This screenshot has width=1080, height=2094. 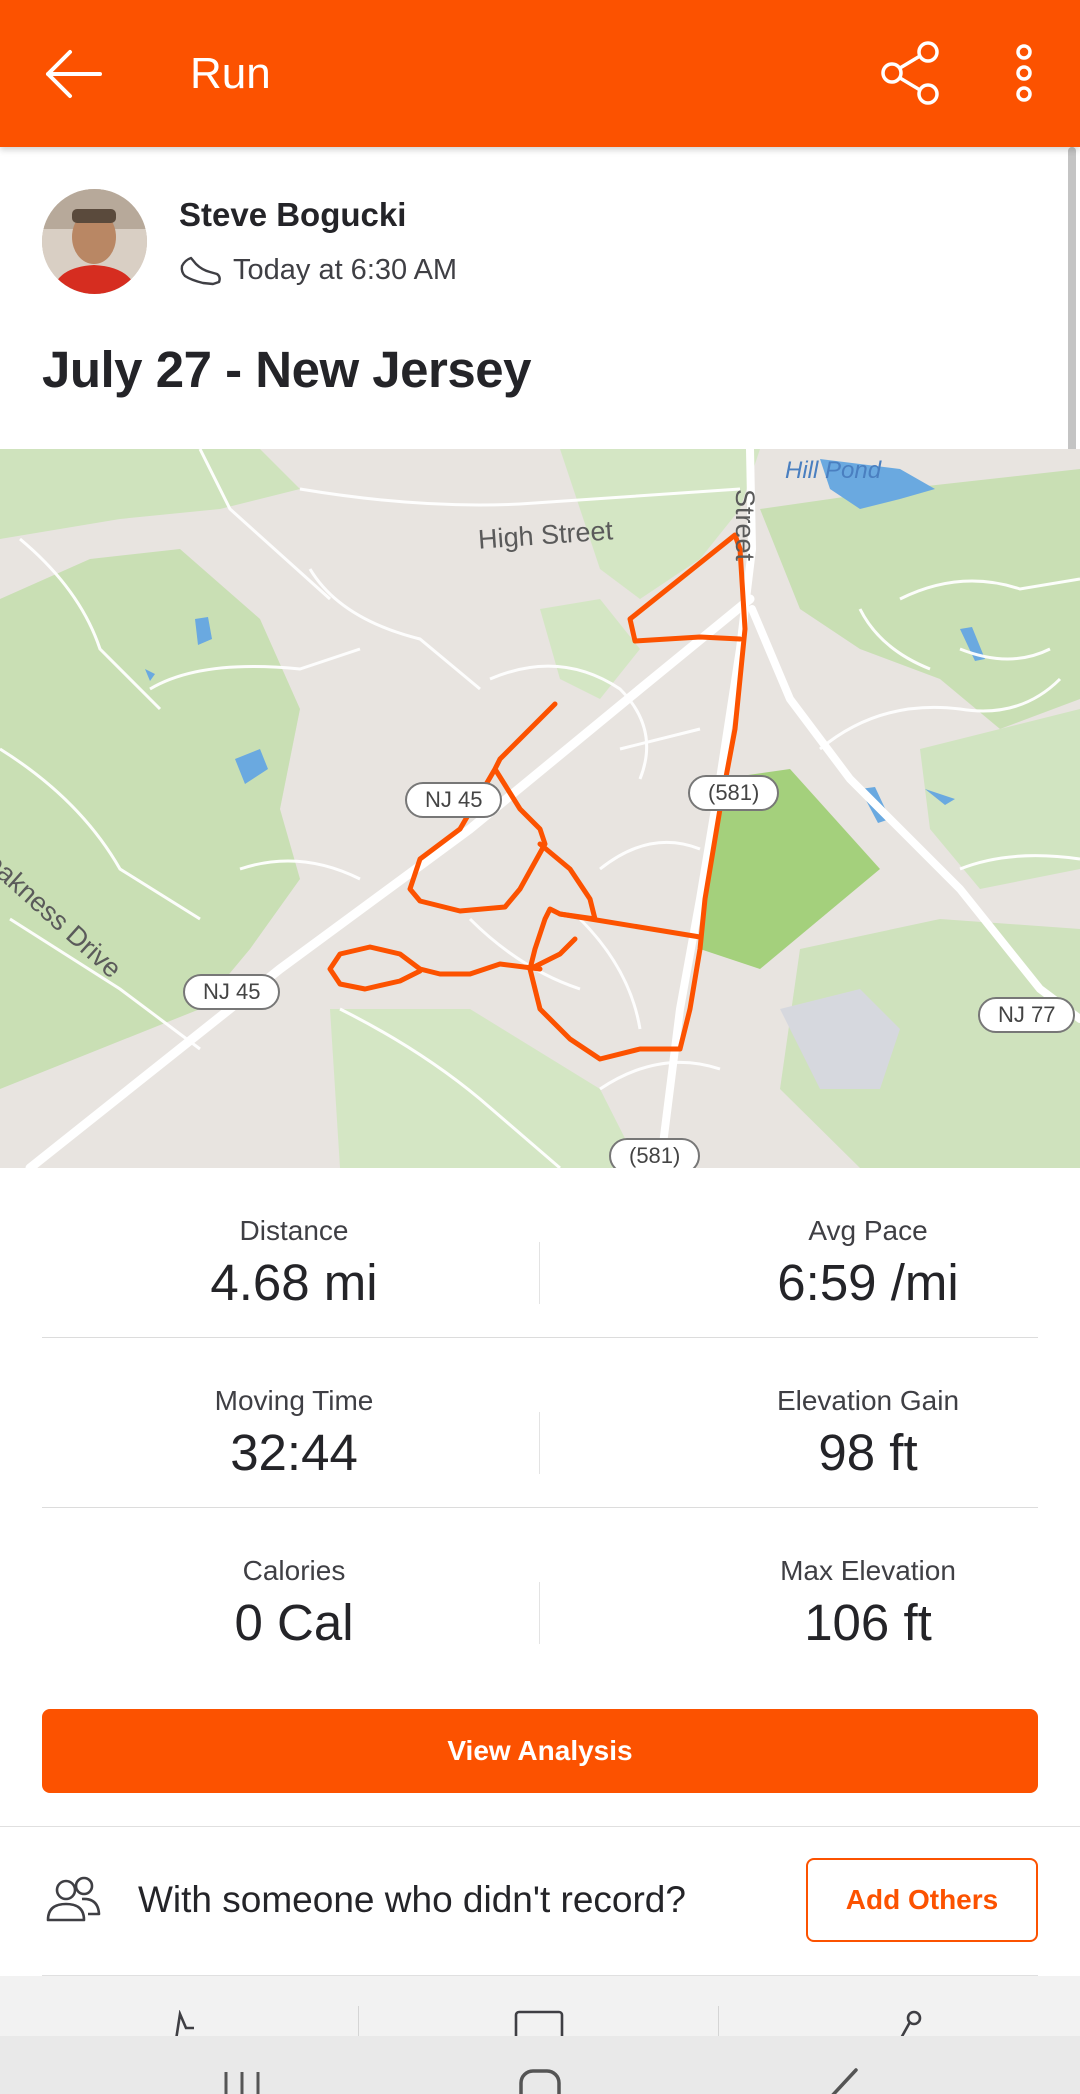 I want to click on stat-value: 98 ft, so click(x=868, y=1452).